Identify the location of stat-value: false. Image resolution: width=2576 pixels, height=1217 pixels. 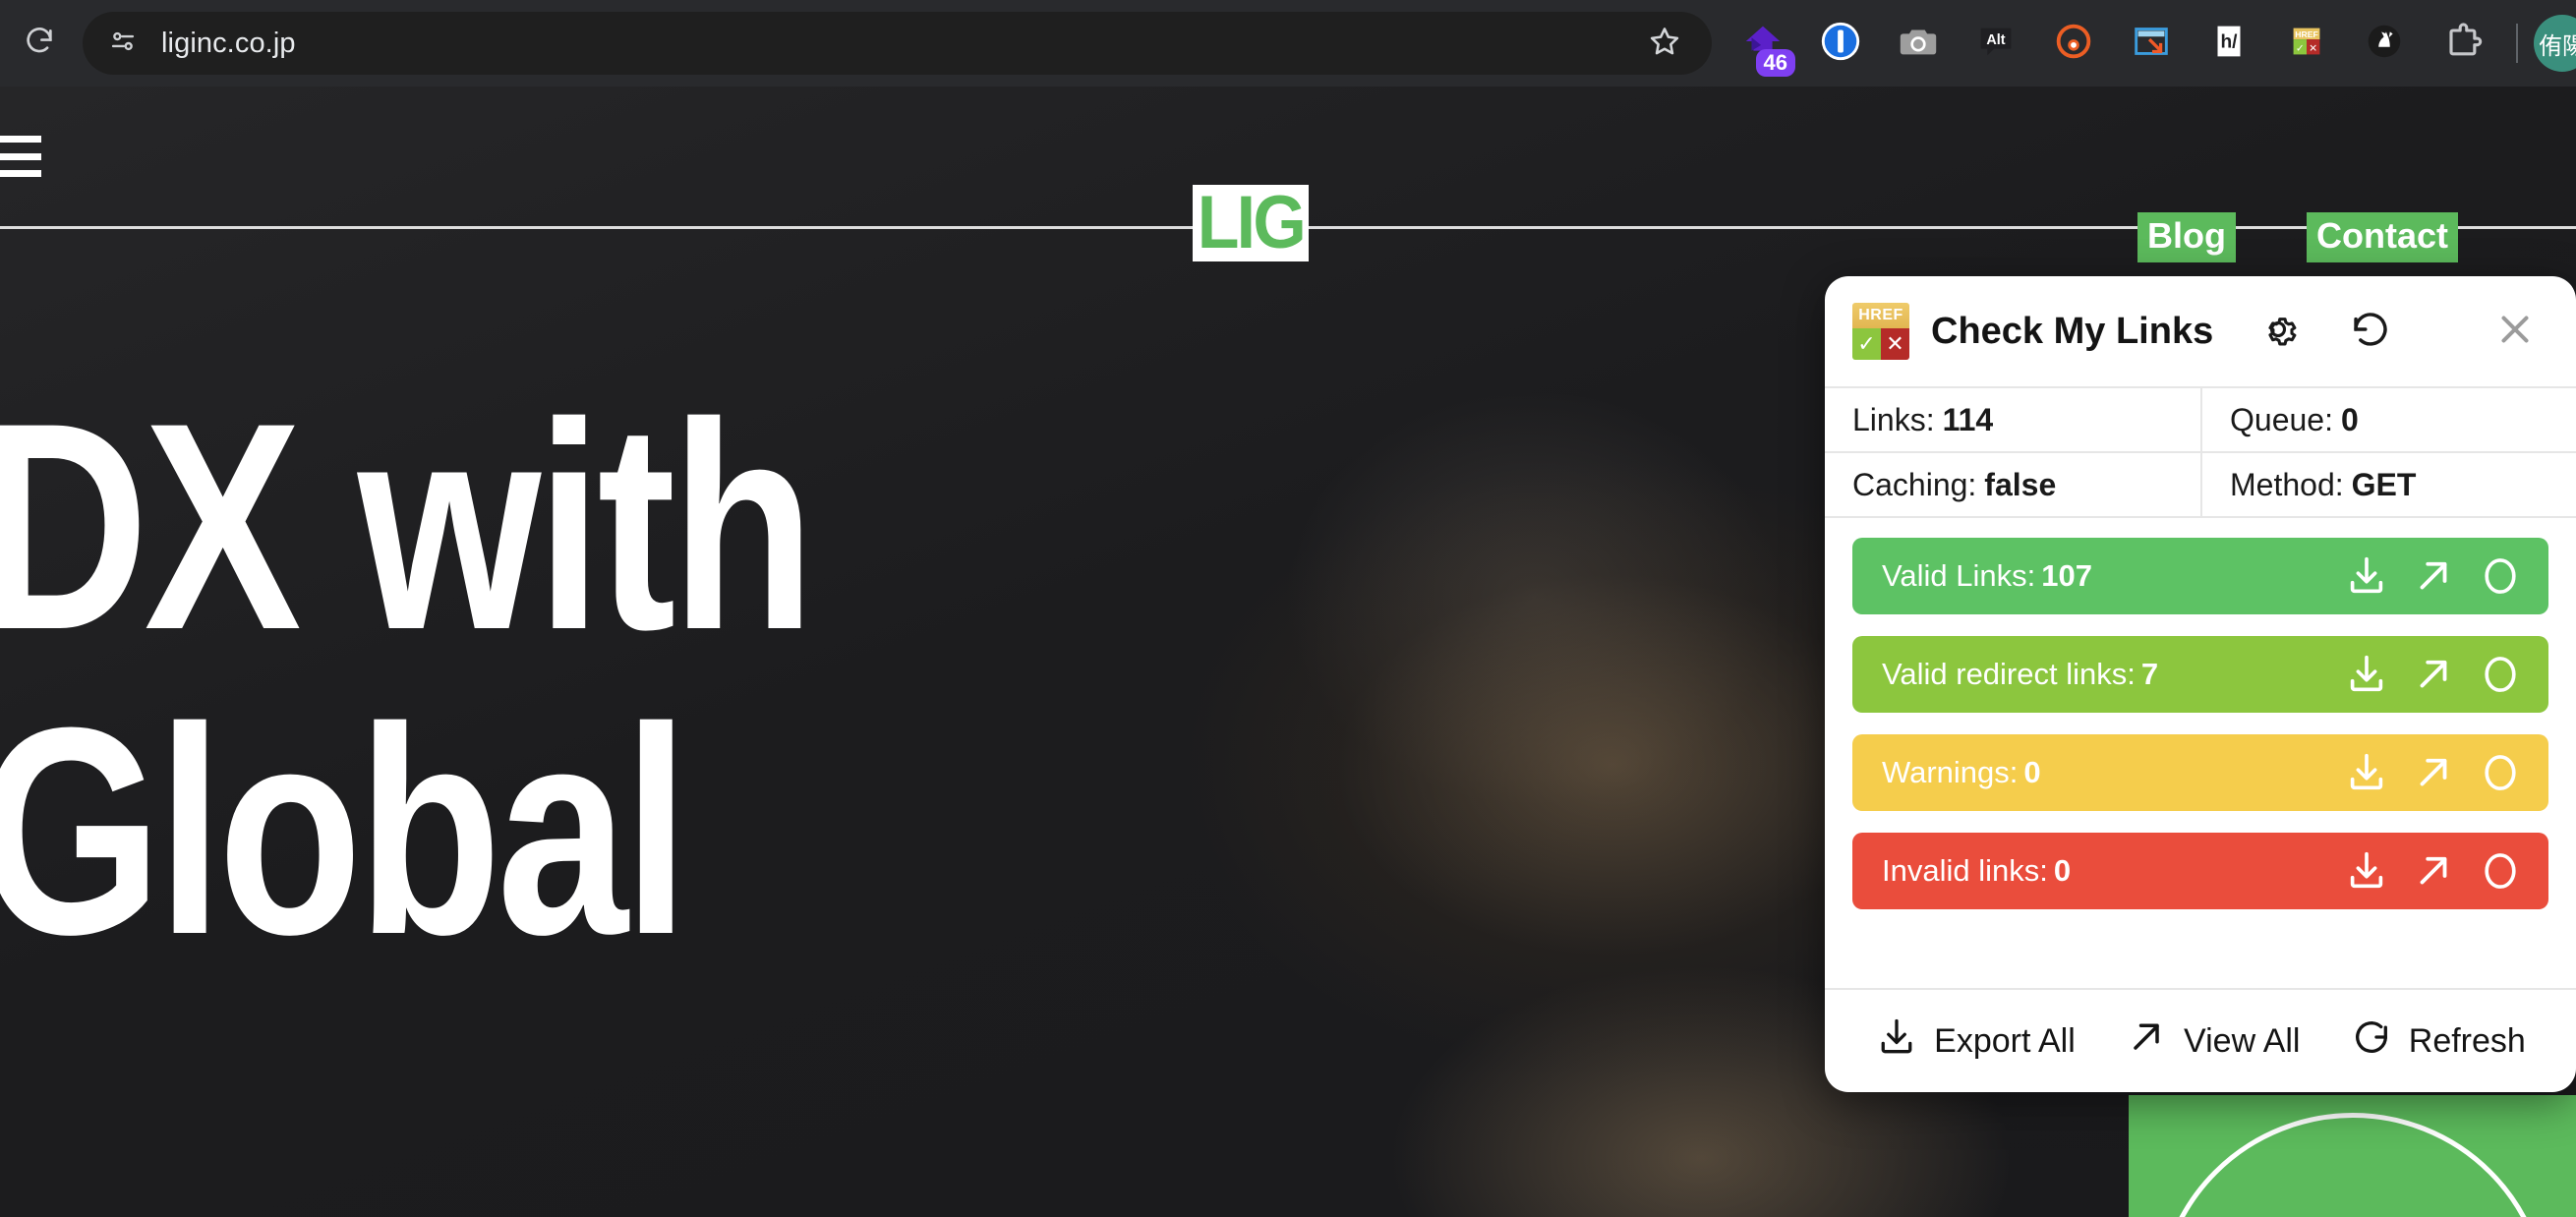
(2020, 484).